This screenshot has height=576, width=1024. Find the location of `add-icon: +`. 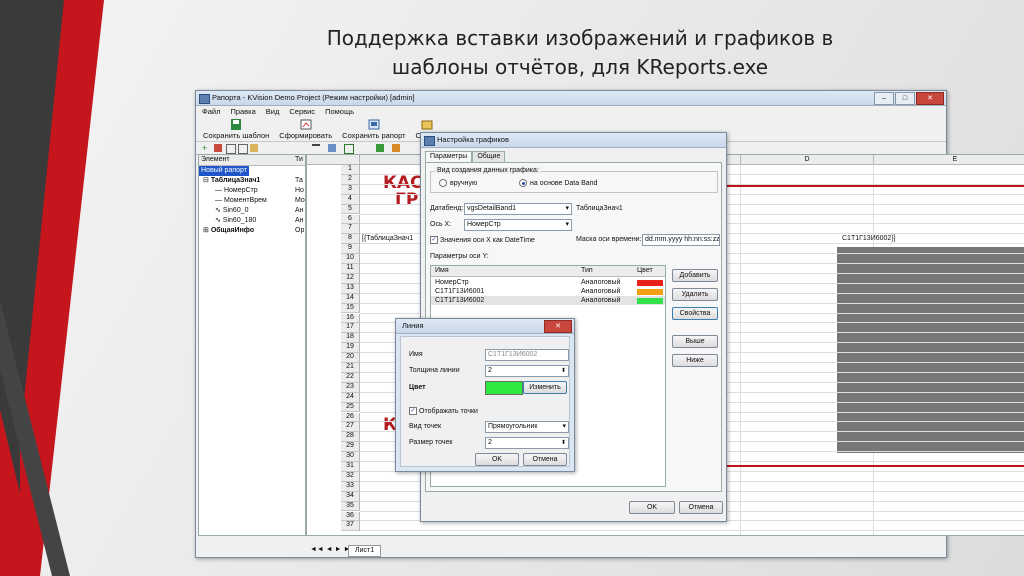

add-icon: + is located at coordinates (206, 148).